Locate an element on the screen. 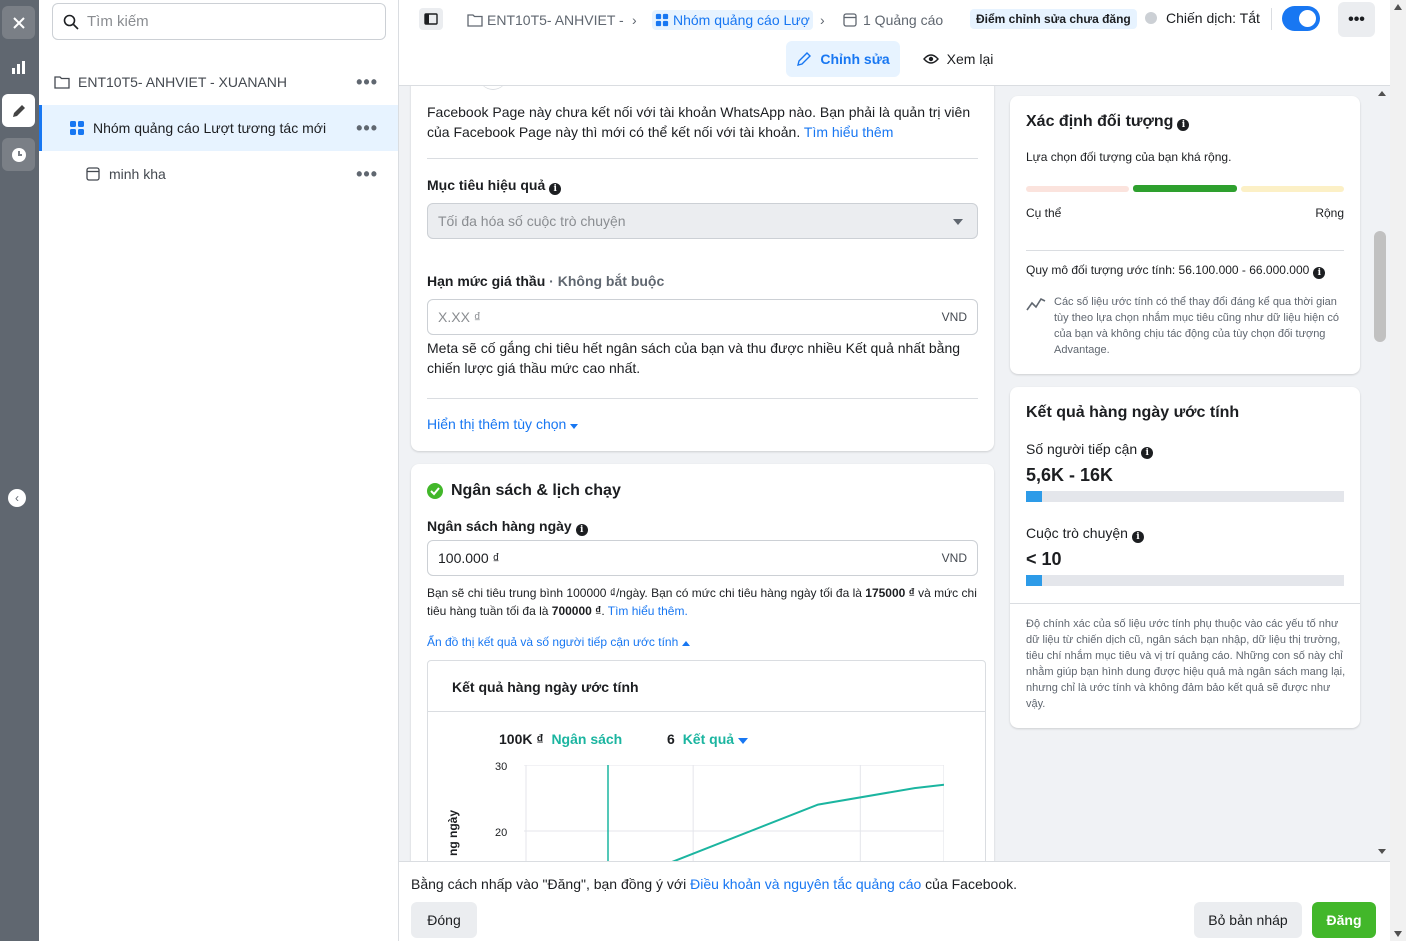 Image resolution: width=1406 pixels, height=941 pixels. daily-budget-label-text: Ngân sách hàng ngày is located at coordinates (499, 526).